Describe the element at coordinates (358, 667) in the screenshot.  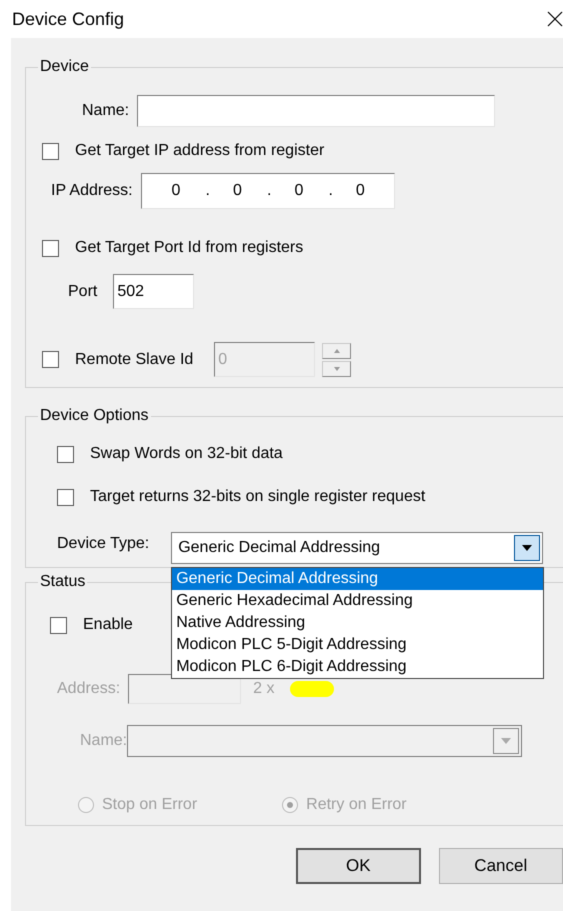
I see `dropdown-option: Modicon PLC 6-Digit Addressing` at that location.